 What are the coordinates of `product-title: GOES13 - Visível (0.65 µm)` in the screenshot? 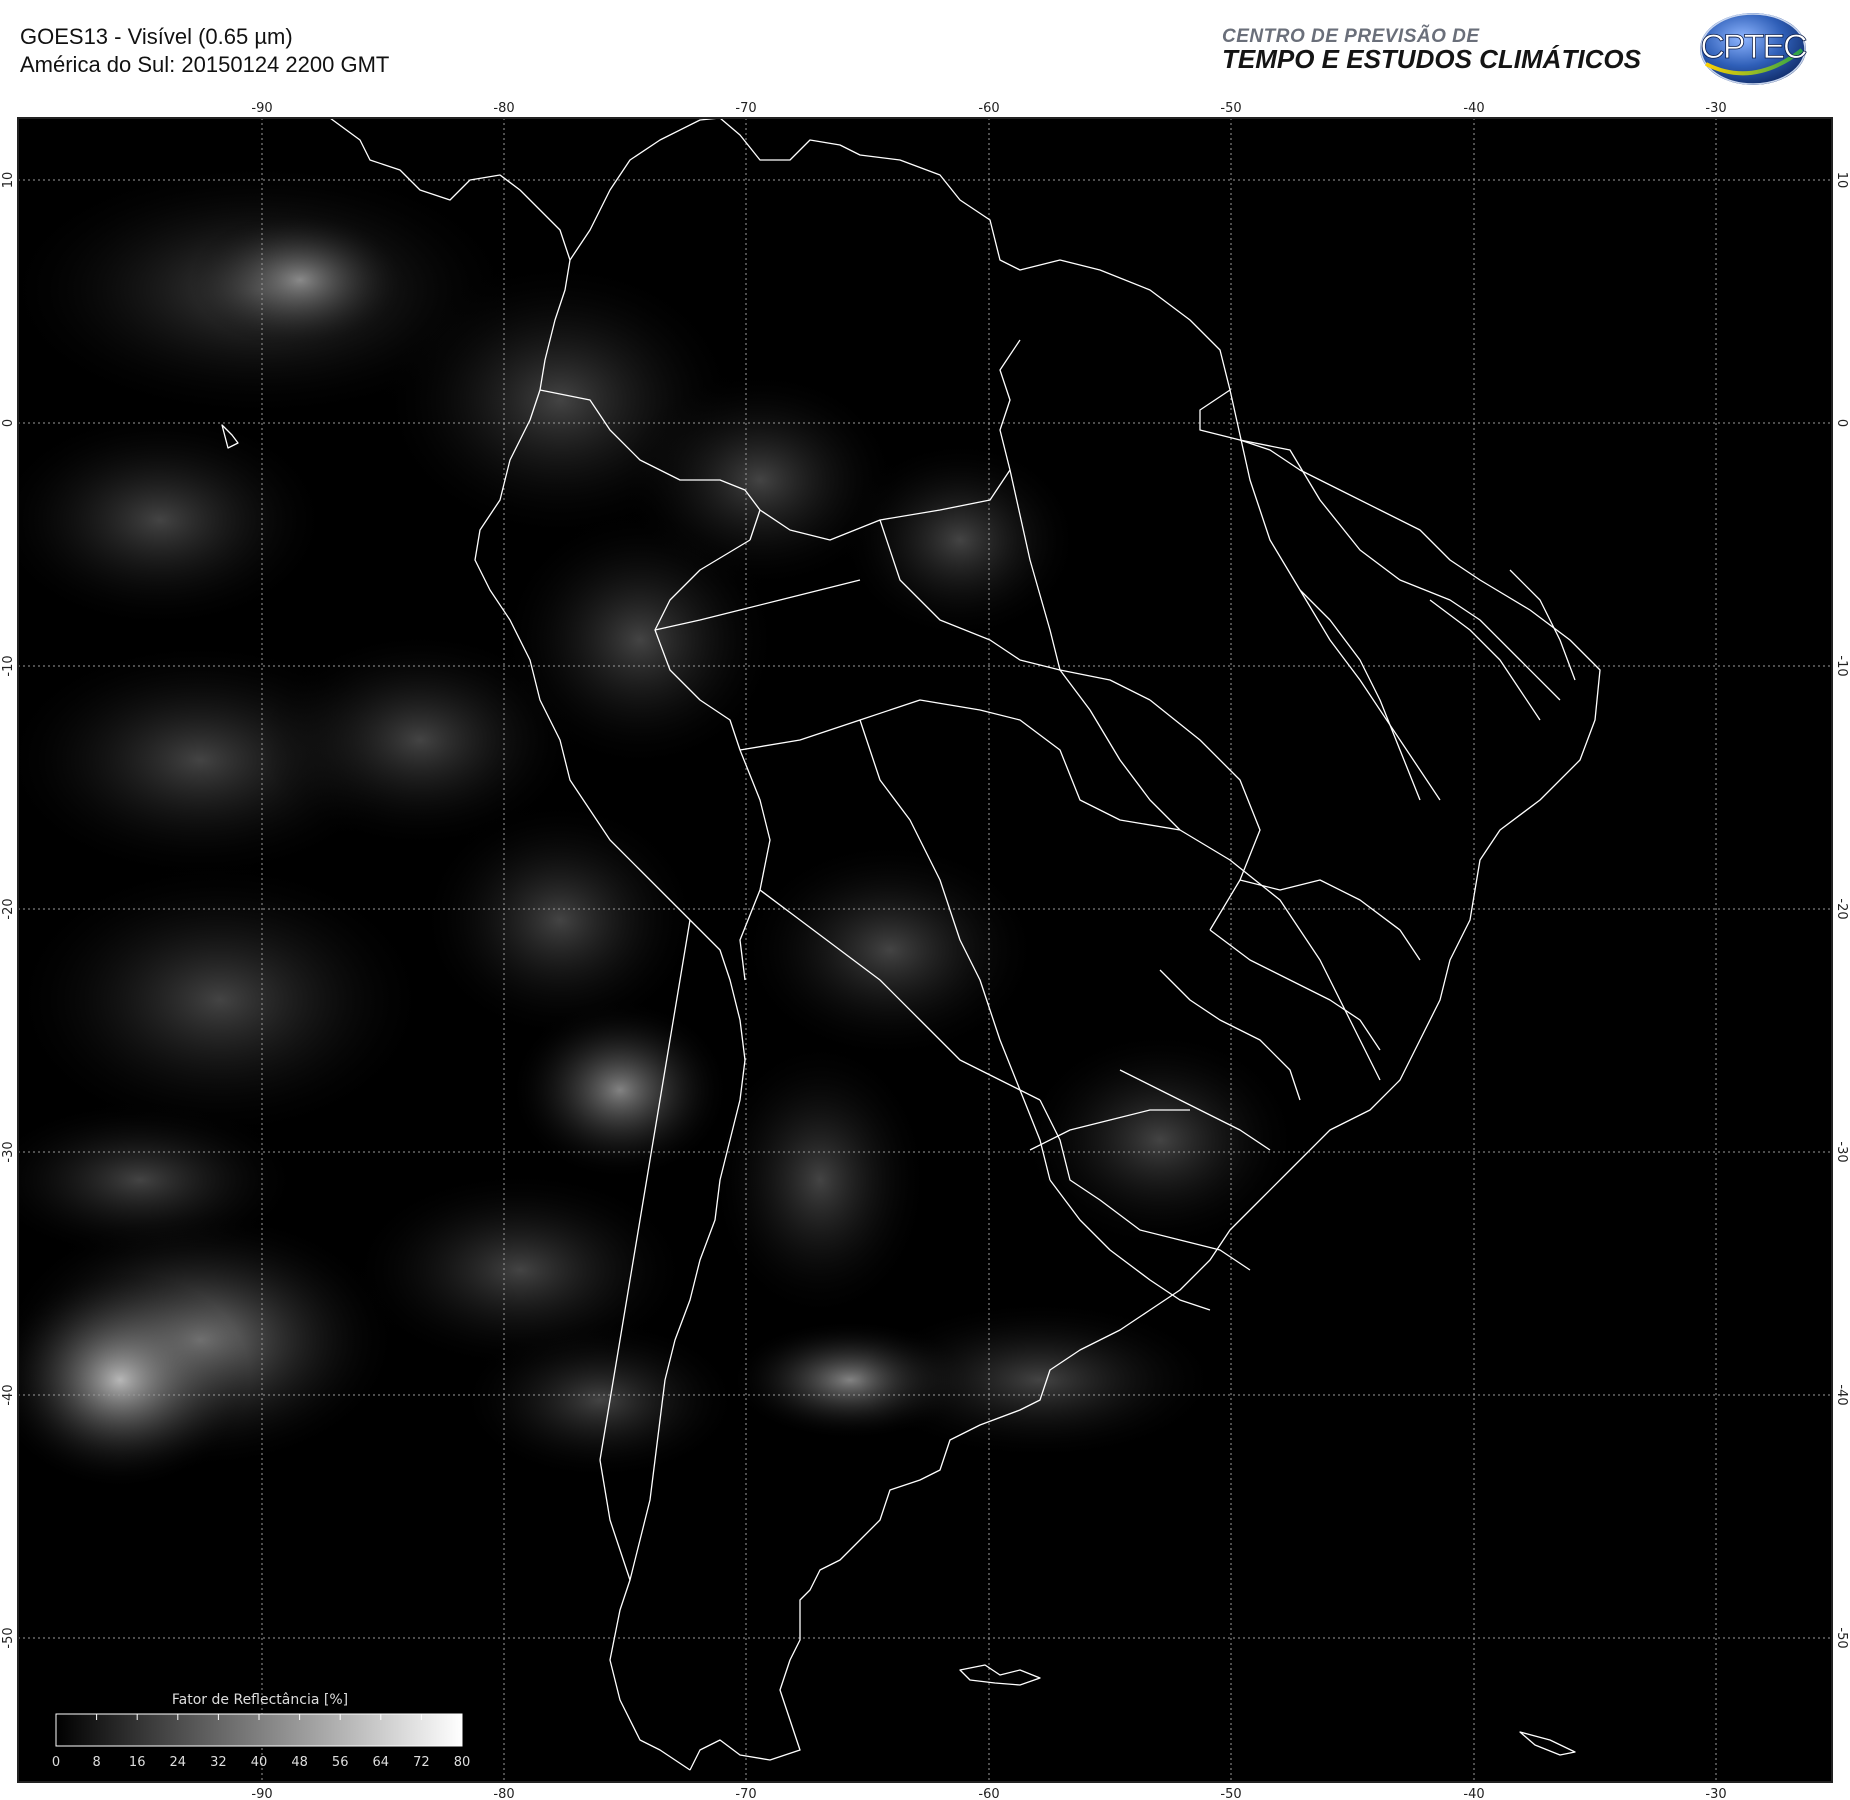 It's located at (156, 36).